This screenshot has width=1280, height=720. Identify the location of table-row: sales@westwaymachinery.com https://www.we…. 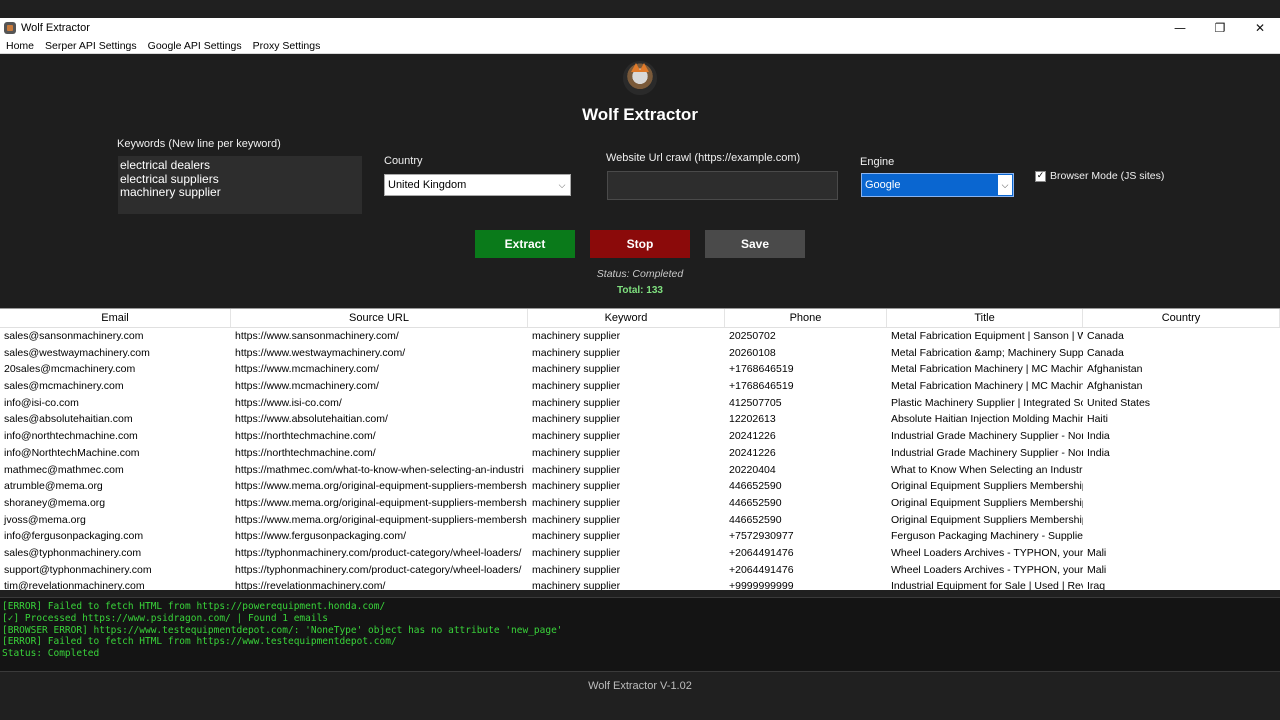
(640, 353).